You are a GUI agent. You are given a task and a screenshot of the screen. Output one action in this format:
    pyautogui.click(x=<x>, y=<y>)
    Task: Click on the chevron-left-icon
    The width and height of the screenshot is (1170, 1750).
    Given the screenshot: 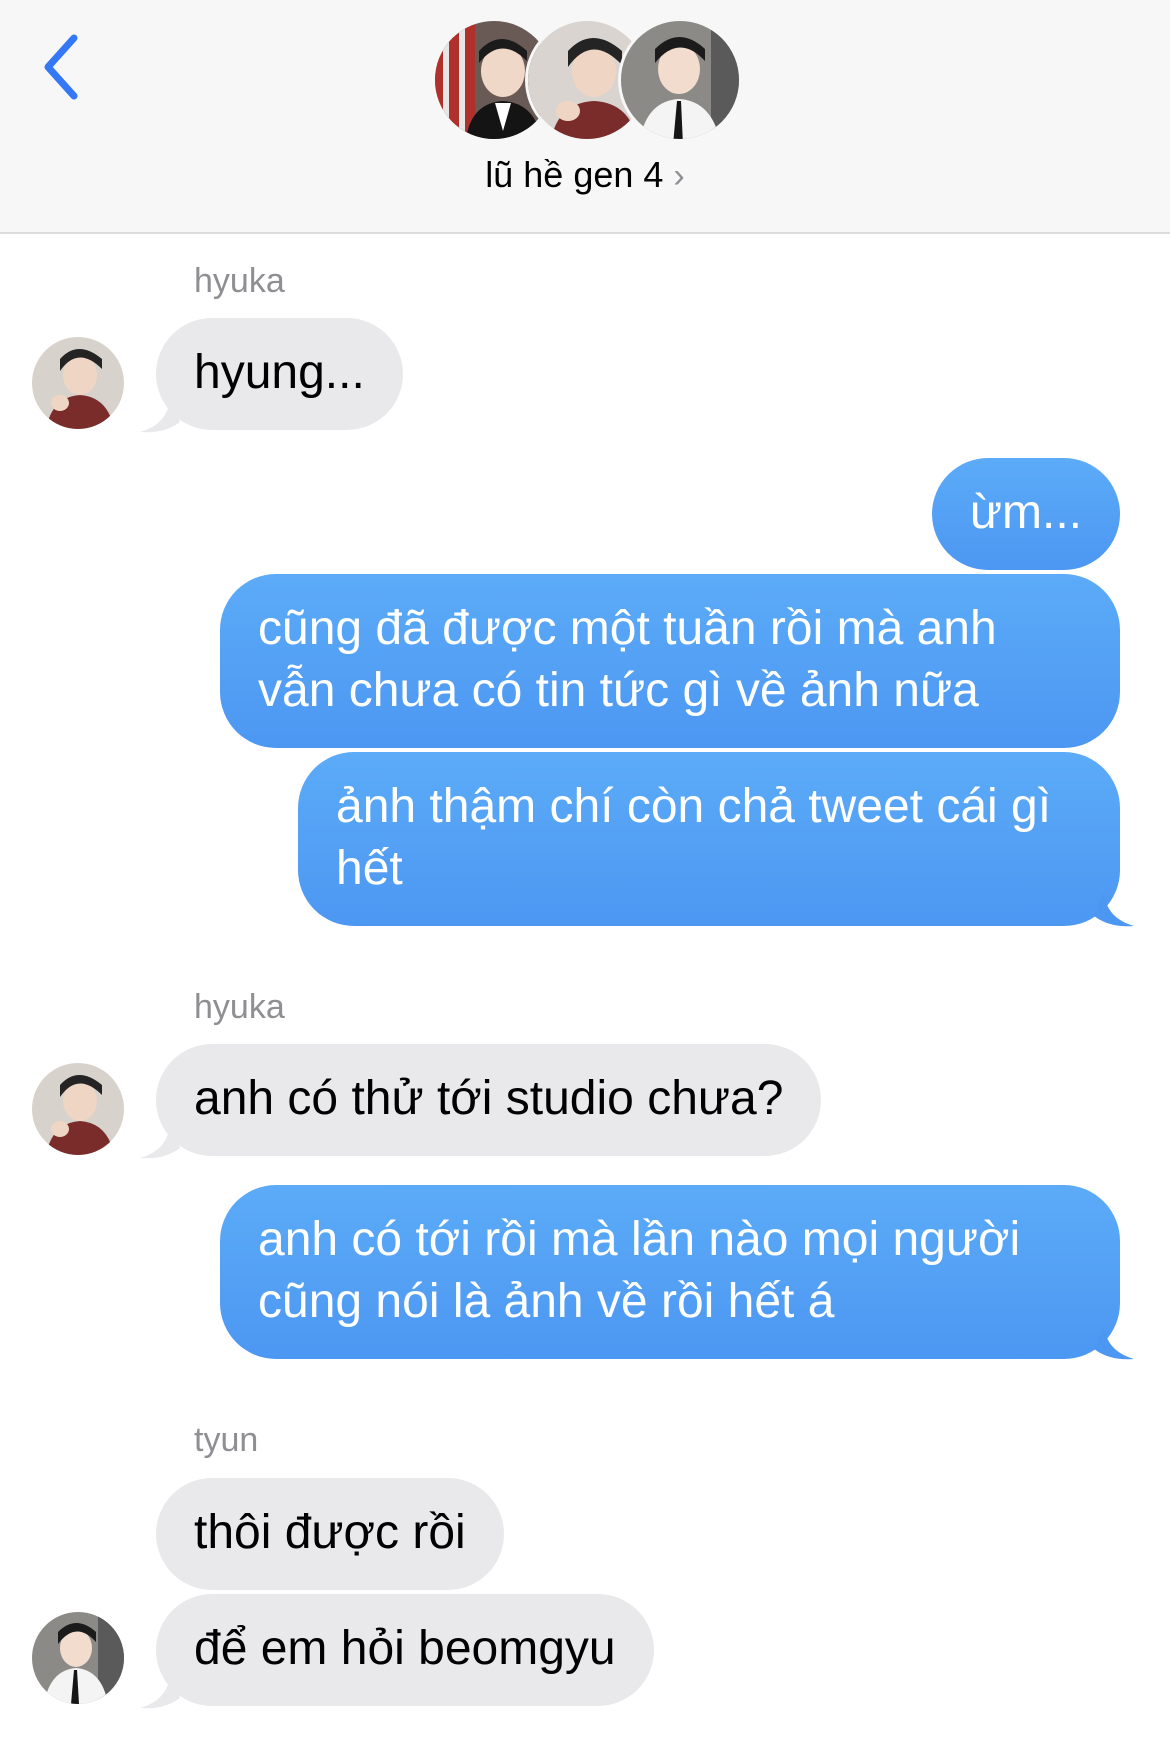 What is the action you would take?
    pyautogui.click(x=63, y=67)
    